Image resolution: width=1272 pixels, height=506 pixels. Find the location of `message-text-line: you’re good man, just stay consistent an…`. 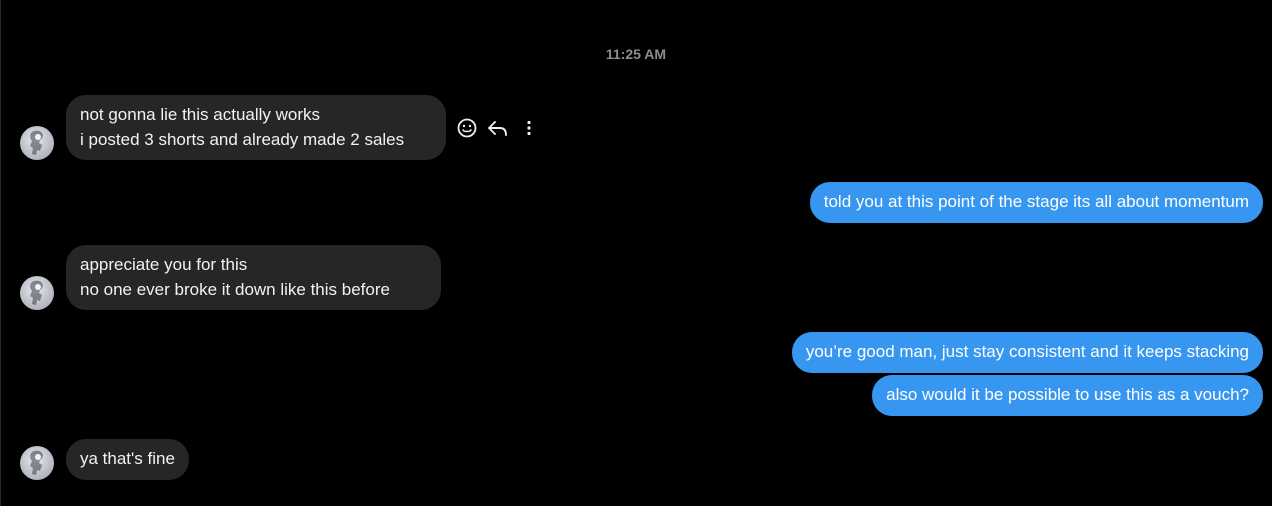

message-text-line: you’re good man, just stay consistent an… is located at coordinates (1027, 351).